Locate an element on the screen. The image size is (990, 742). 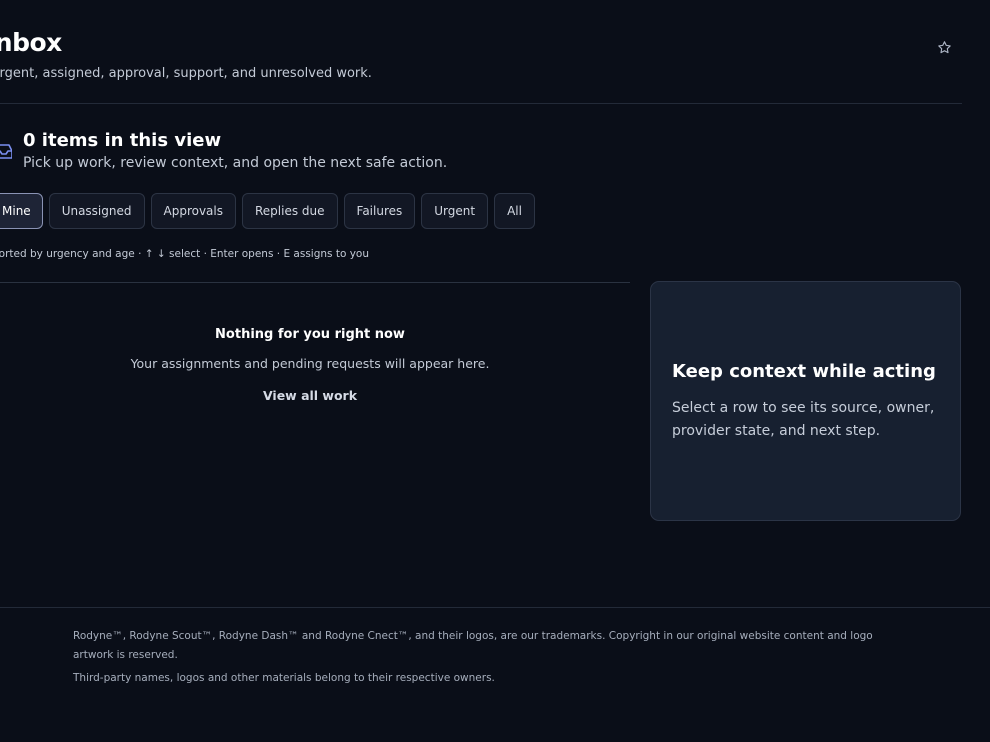
filter-failures: Failures is located at coordinates (379, 211).